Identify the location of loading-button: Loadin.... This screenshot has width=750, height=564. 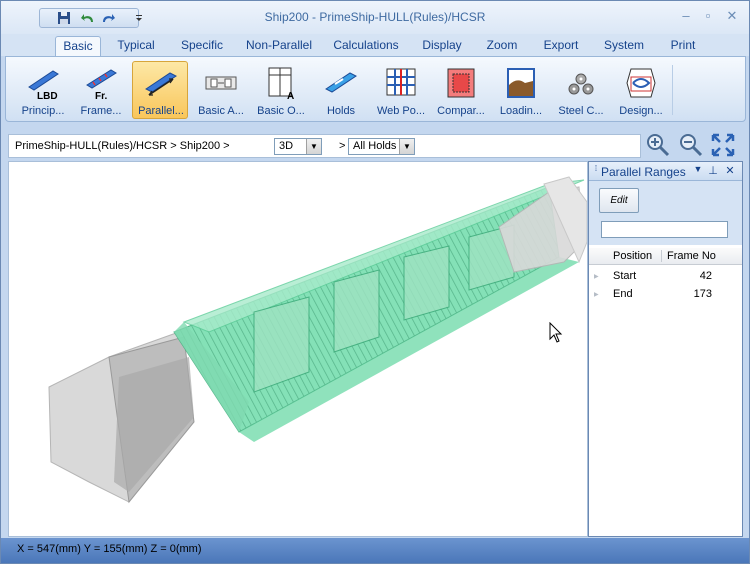
(520, 90).